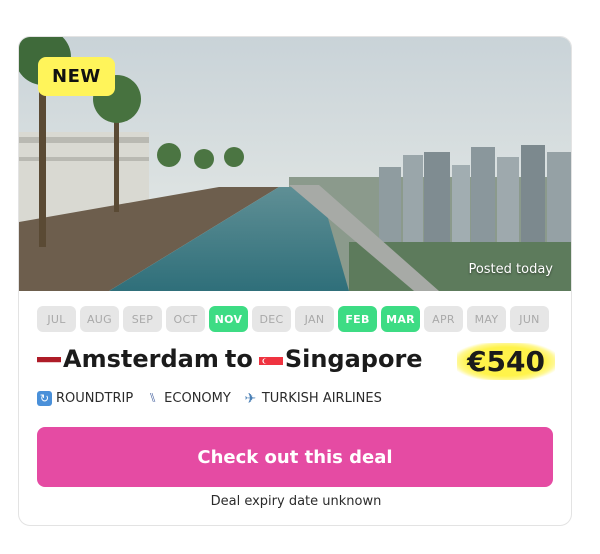 This screenshot has width=600, height=554. What do you see at coordinates (486, 319) in the screenshot?
I see `month-may: MAY` at bounding box center [486, 319].